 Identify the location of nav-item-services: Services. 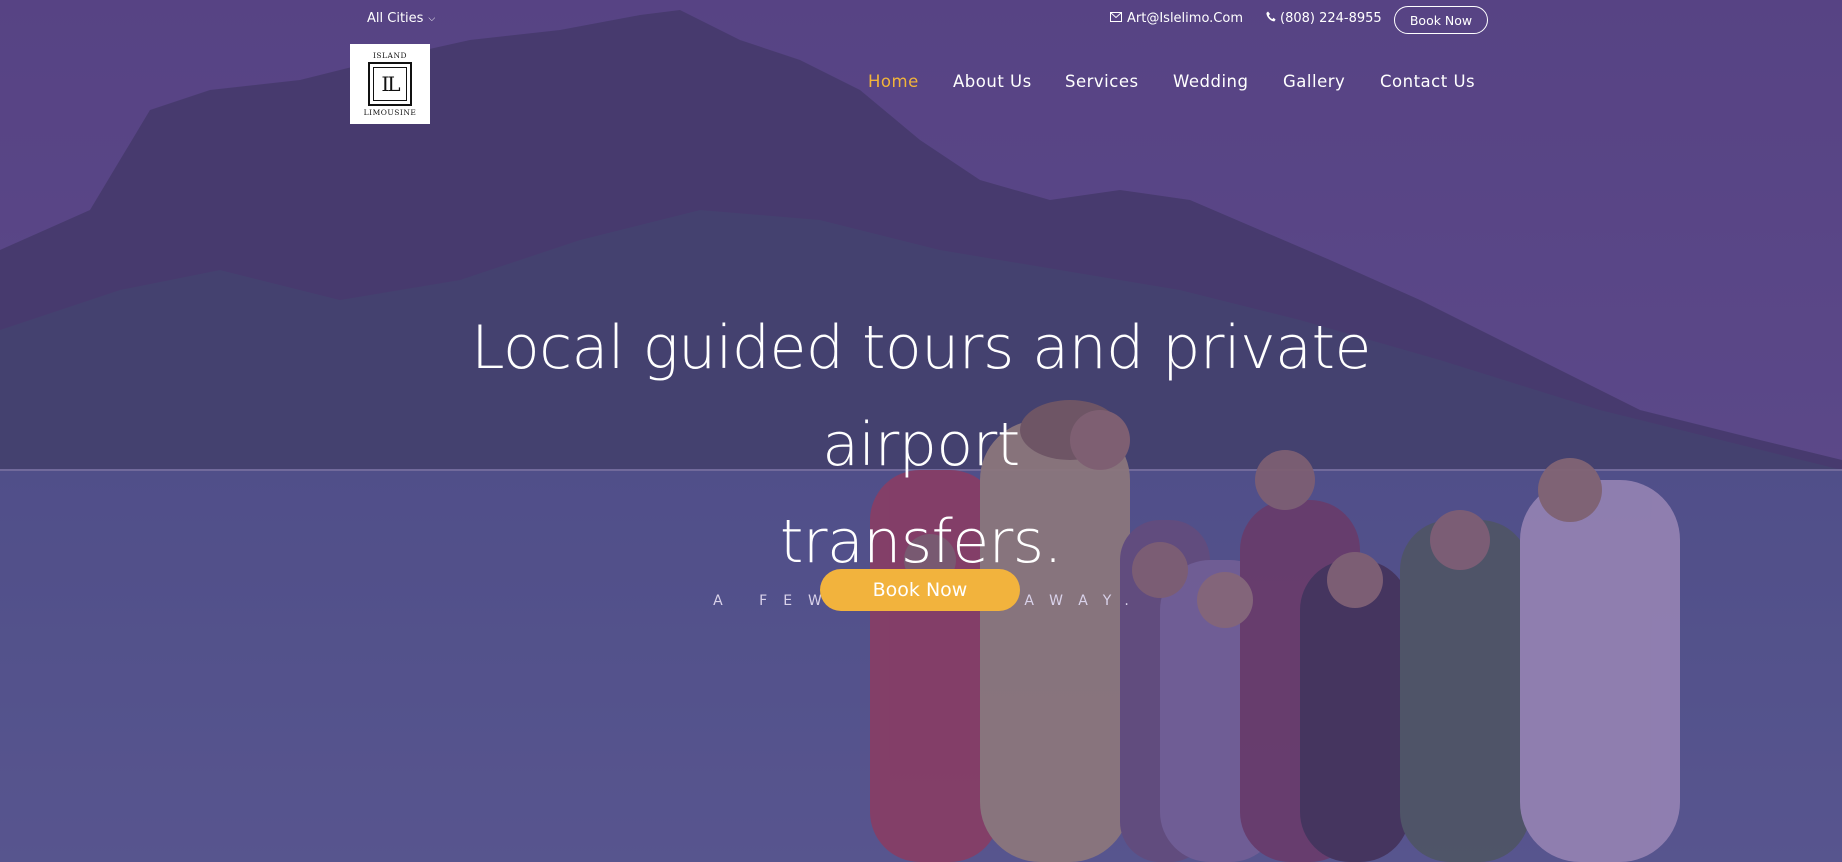
(1102, 81).